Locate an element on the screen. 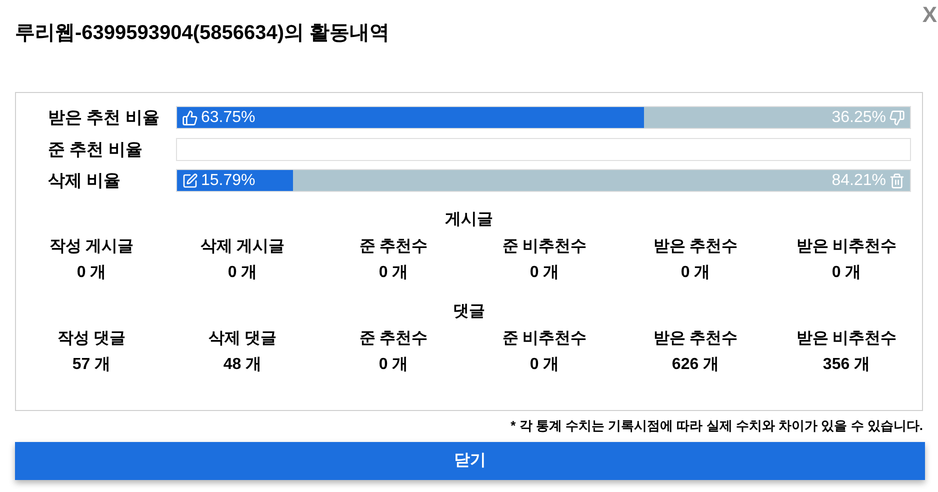  ratio-value: 15.79% is located at coordinates (228, 180).